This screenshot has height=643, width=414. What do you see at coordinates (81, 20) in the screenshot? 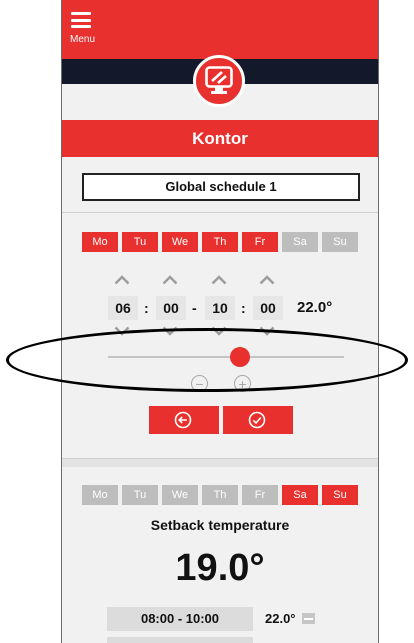
I see `hamburger-icon` at bounding box center [81, 20].